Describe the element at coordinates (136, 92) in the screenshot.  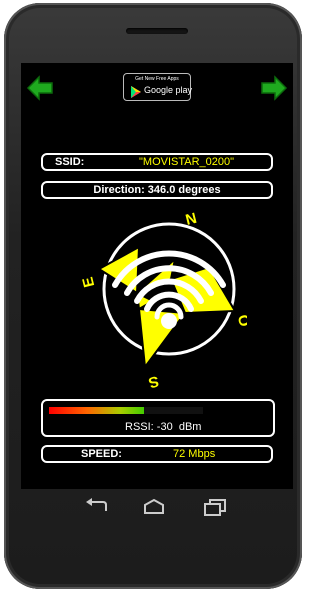
I see `play-triangle-icon` at that location.